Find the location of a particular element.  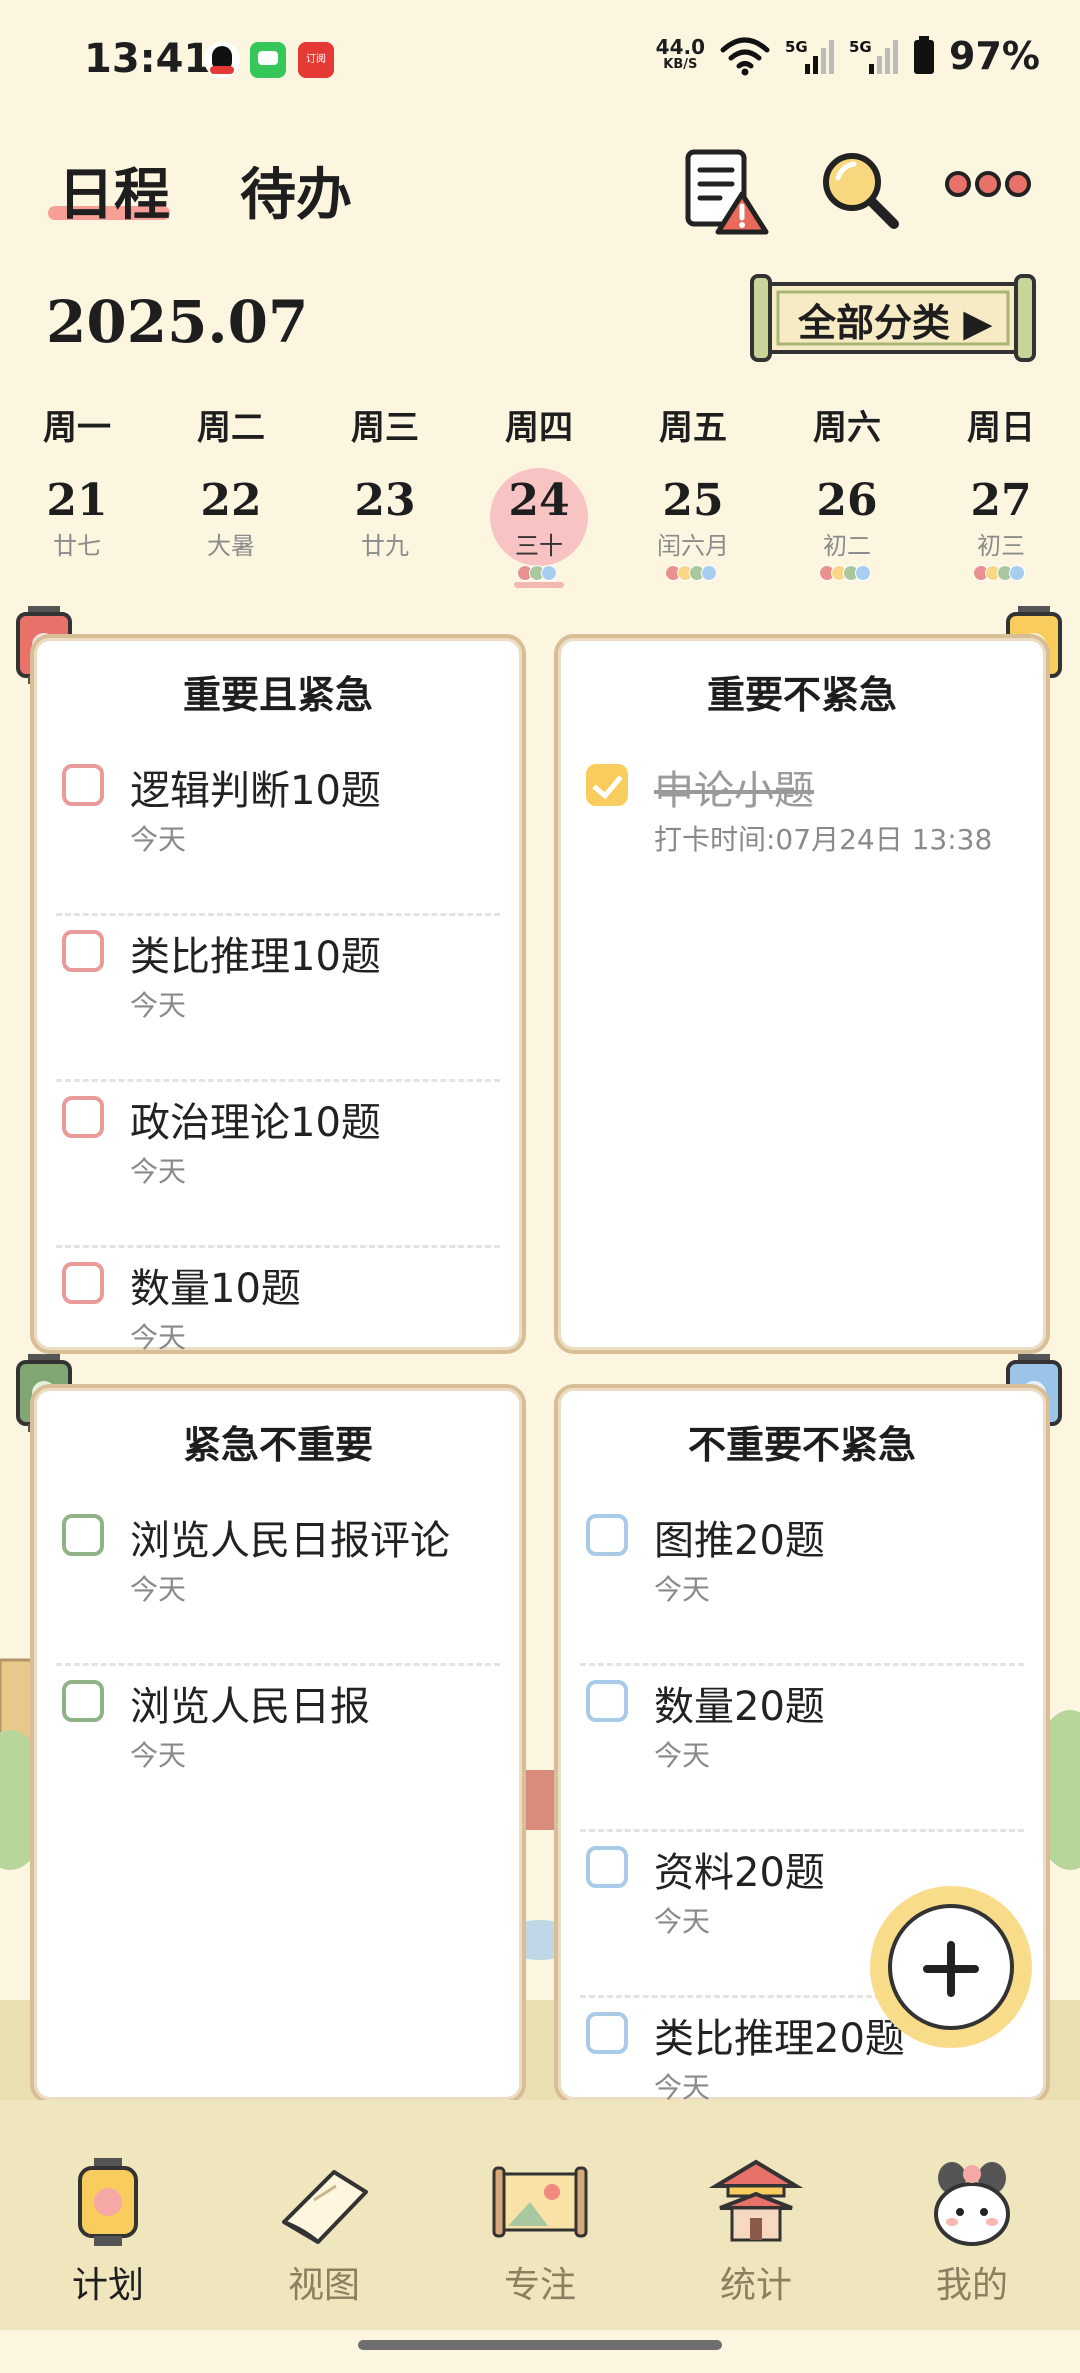

lunar-date: 闰六月 is located at coordinates (693, 546).